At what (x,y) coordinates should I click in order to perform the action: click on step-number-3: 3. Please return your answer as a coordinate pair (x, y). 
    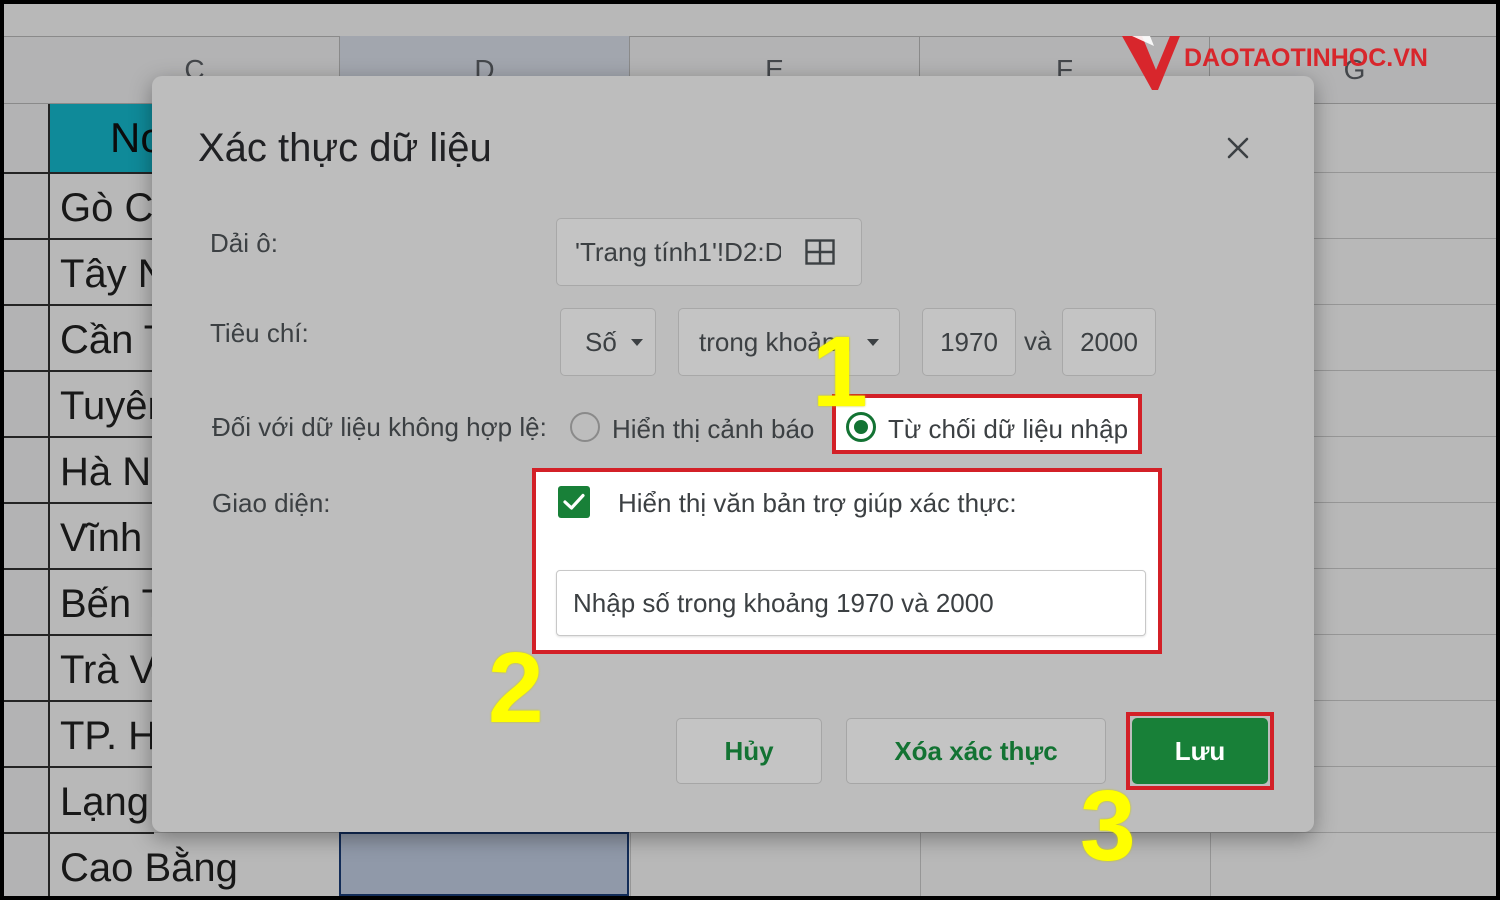
    Looking at the image, I should click on (1108, 826).